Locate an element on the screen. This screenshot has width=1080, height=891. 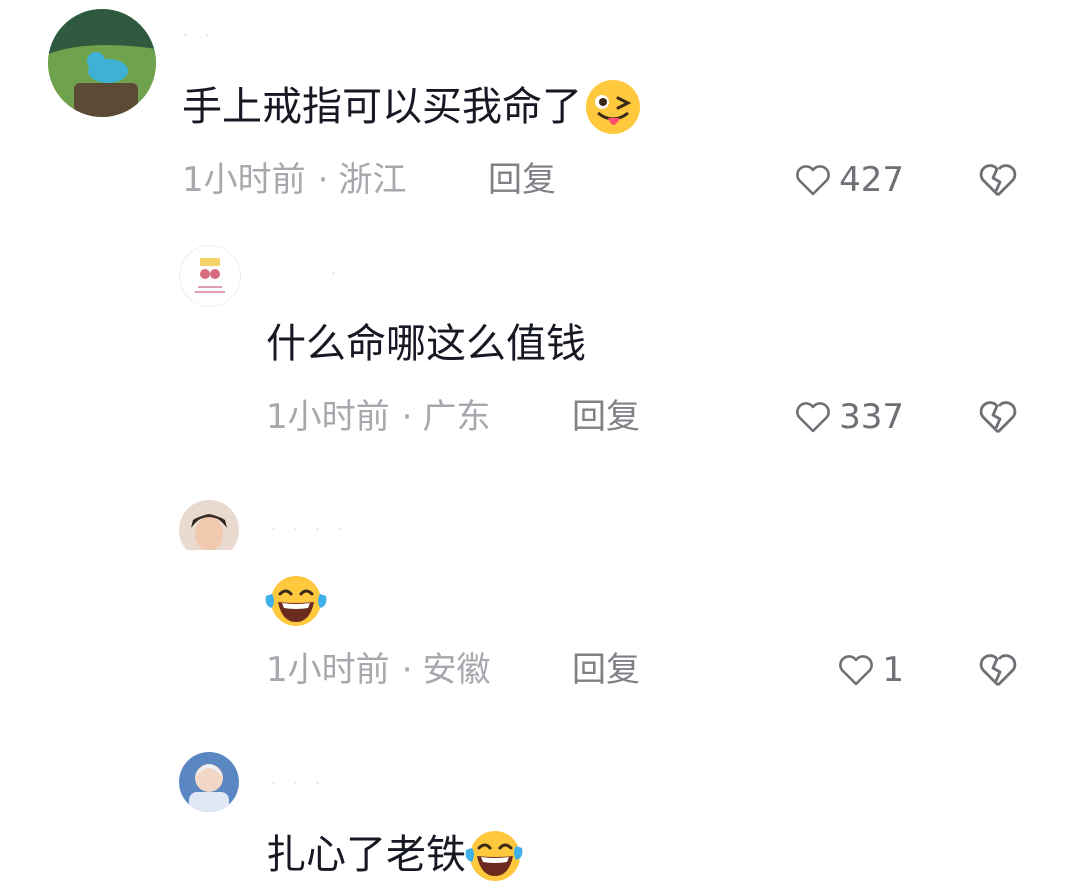
comment-text: 手上戒指可以买我命了 is located at coordinates (412, 107).